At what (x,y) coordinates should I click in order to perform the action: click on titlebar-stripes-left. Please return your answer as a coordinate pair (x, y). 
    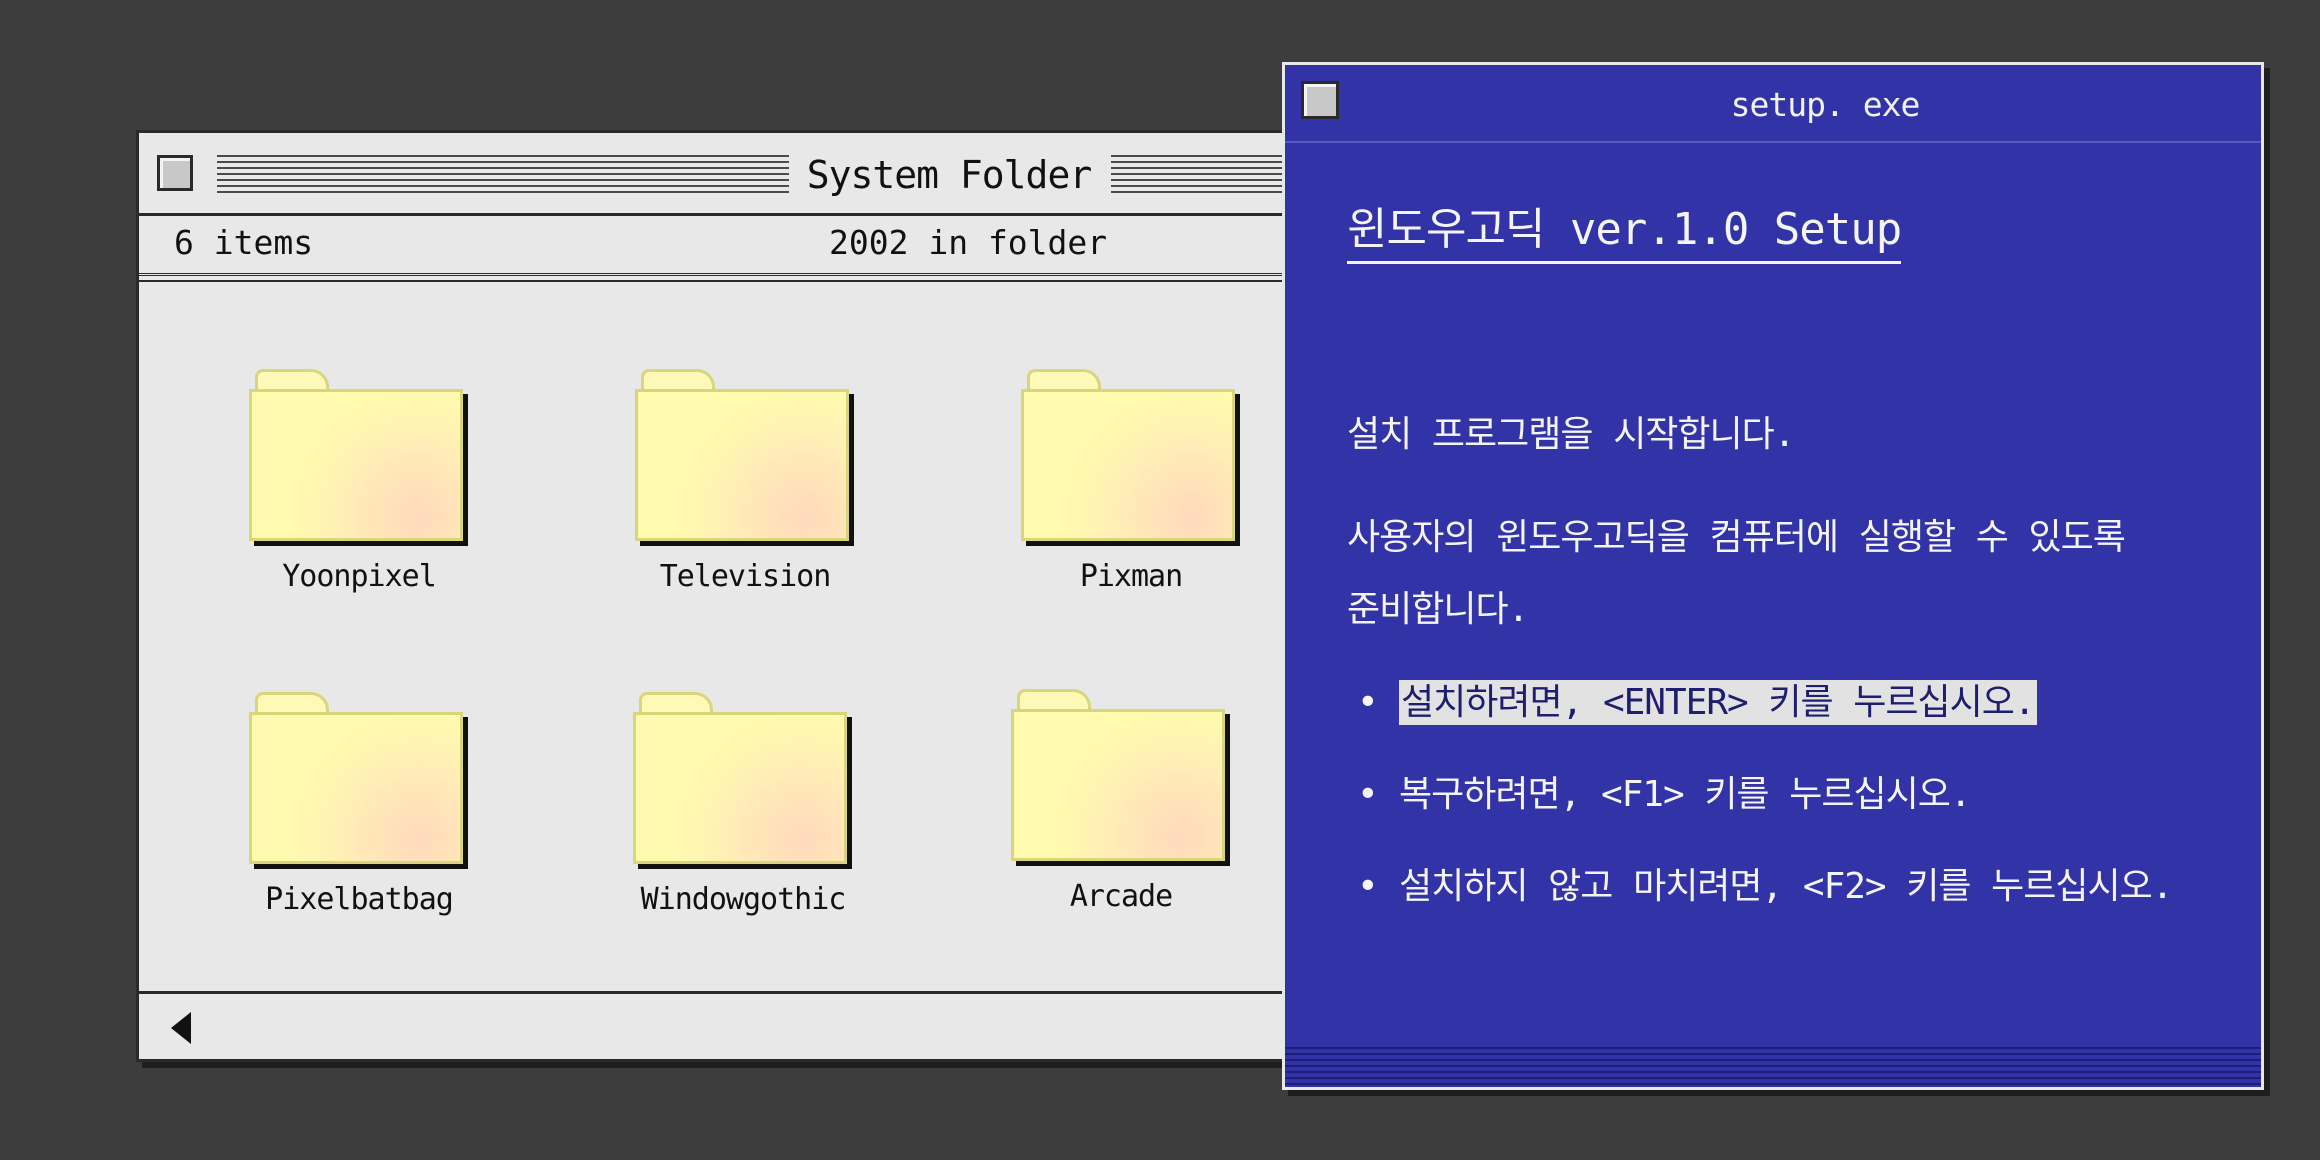
    Looking at the image, I should click on (503, 175).